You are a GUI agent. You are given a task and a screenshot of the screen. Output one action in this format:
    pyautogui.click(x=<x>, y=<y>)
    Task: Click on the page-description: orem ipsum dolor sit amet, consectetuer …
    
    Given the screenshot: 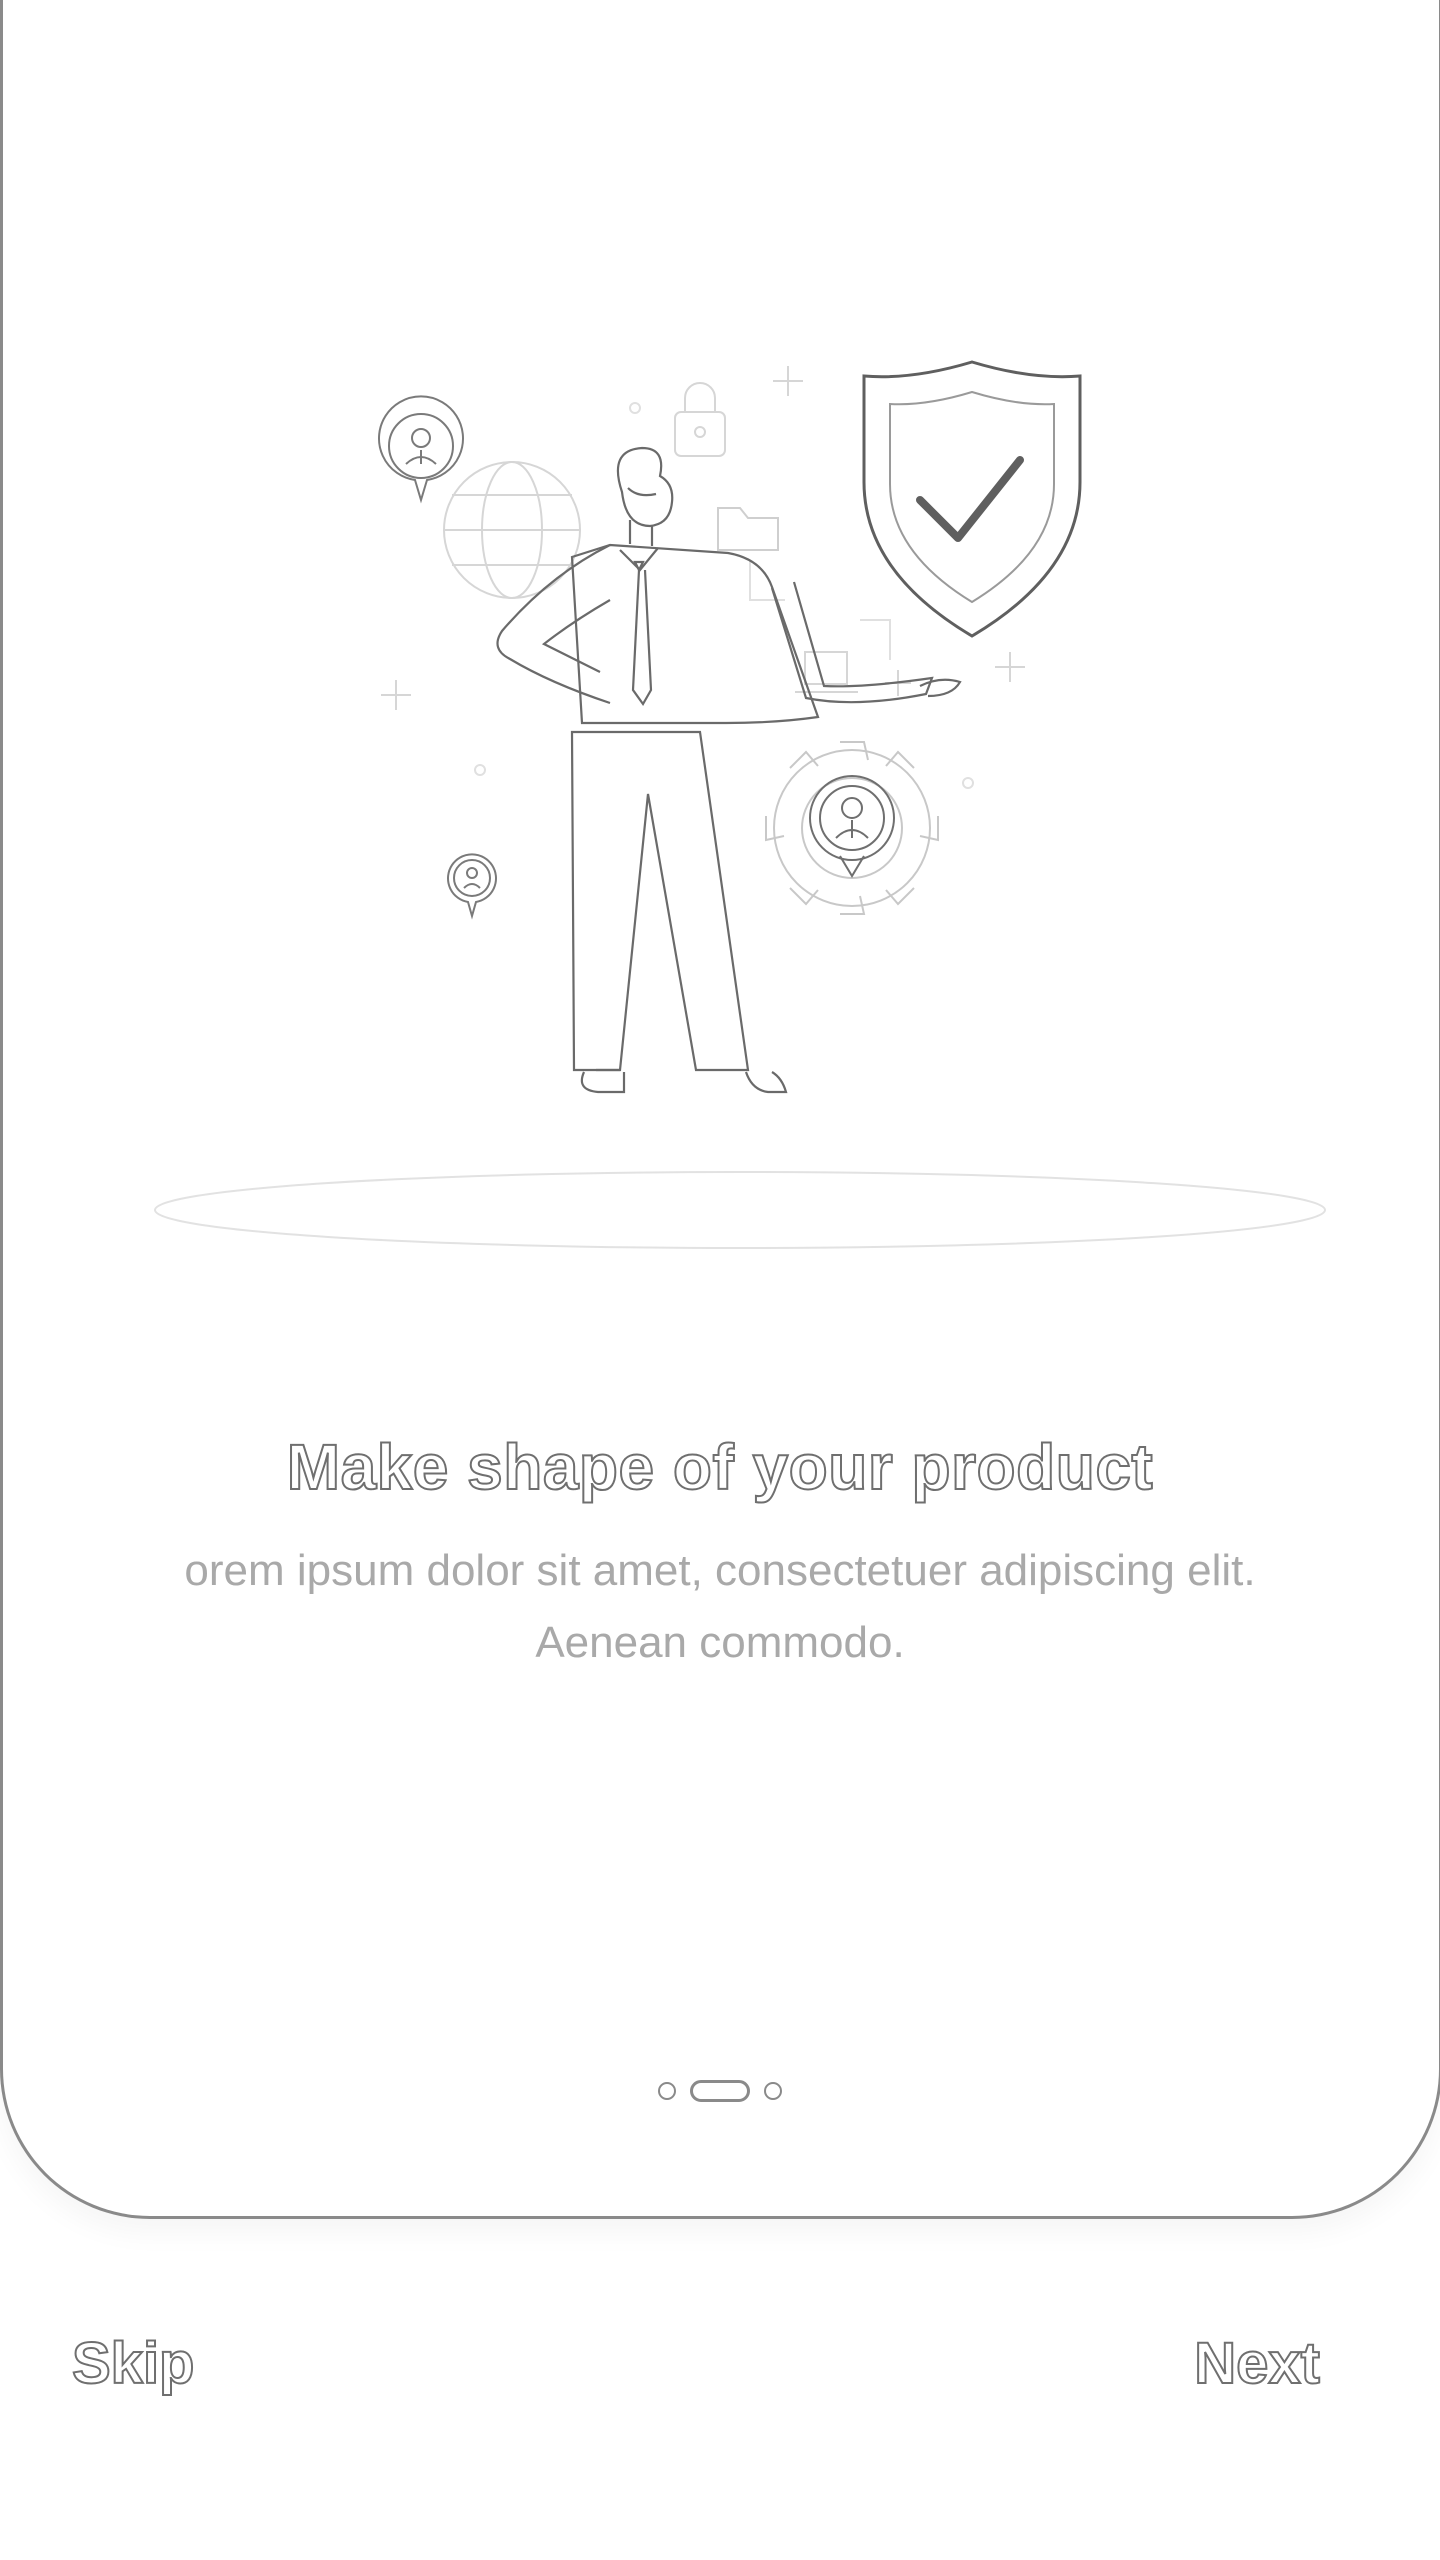 What is the action you would take?
    pyautogui.click(x=720, y=1606)
    